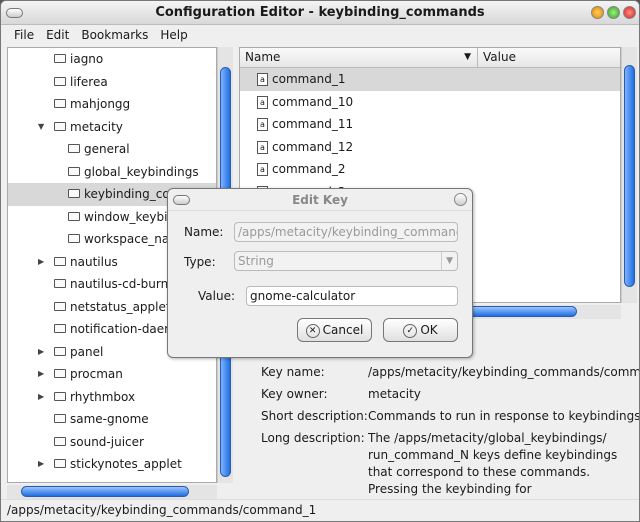 The image size is (640, 522). What do you see at coordinates (87, 59) in the screenshot?
I see `tree-item-label: iagno` at bounding box center [87, 59].